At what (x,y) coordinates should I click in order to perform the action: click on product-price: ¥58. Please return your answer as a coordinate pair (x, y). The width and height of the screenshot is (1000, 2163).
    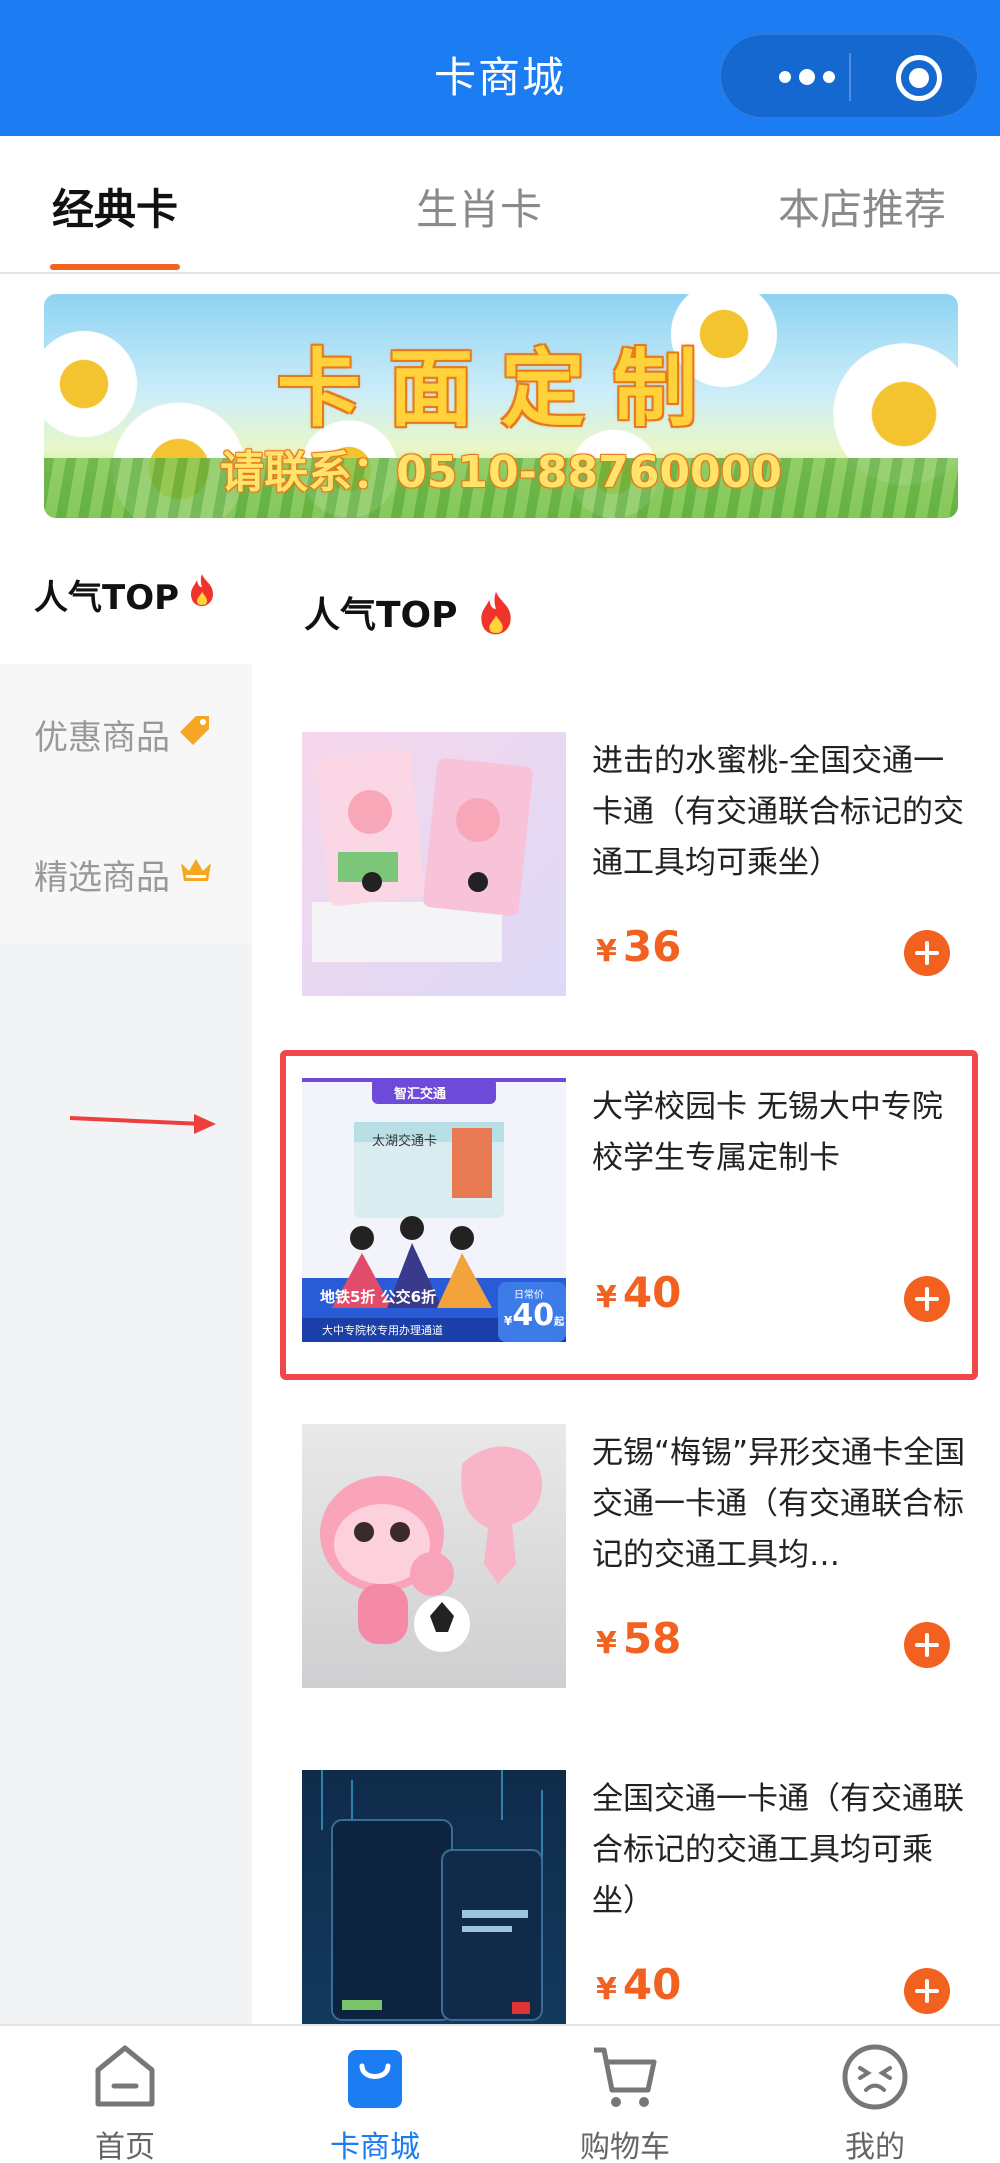
    Looking at the image, I should click on (638, 1638).